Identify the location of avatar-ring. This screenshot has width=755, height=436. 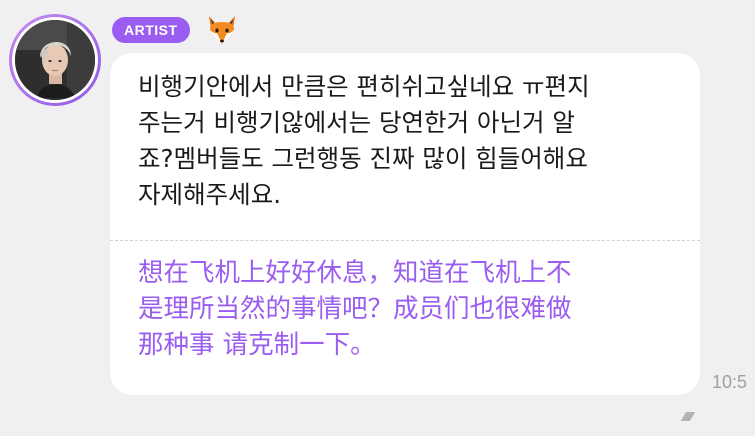
(55, 60).